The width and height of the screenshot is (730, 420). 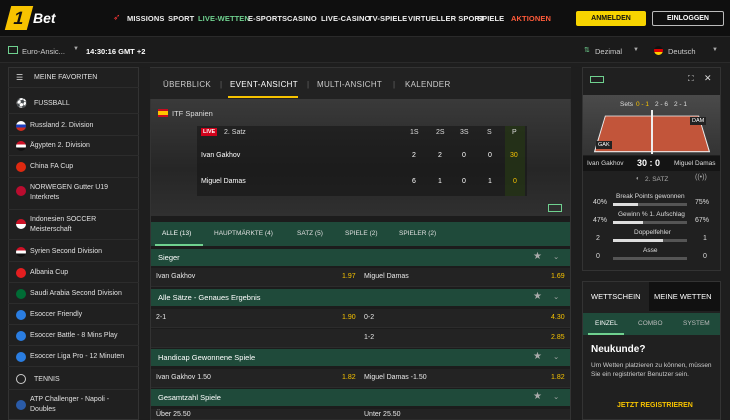 I want to click on sidebar-item: Saudi Arabia Second Division, so click(x=73, y=294).